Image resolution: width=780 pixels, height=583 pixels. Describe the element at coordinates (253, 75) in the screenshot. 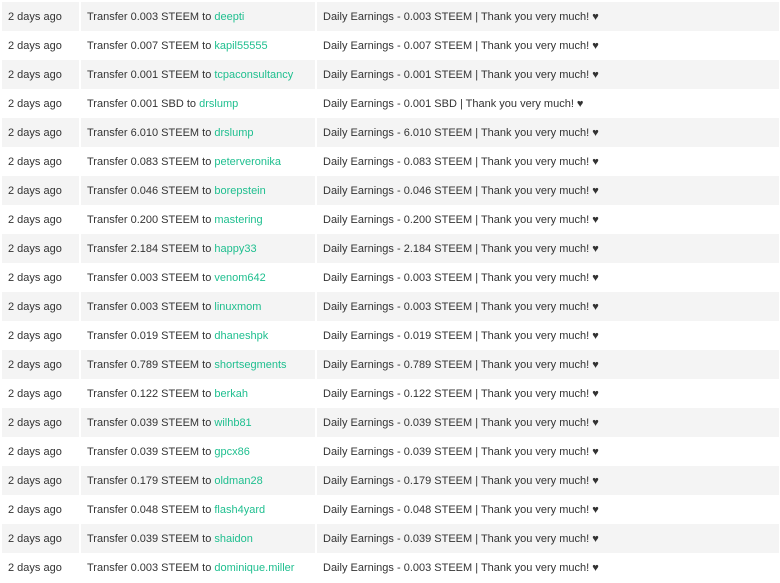

I see `recipient-account-link: tcpaconsultancy` at that location.